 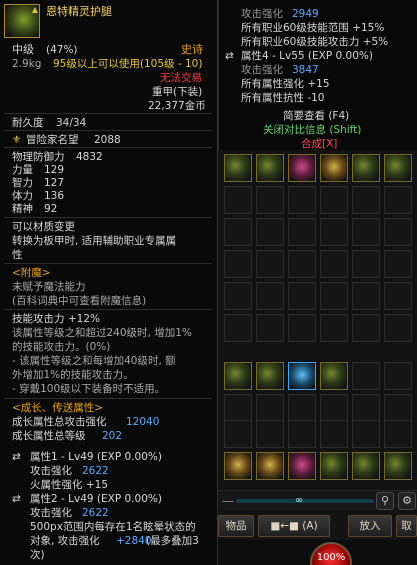 What do you see at coordinates (181, 78) in the screenshot?
I see `trade-status: 无法交易` at bounding box center [181, 78].